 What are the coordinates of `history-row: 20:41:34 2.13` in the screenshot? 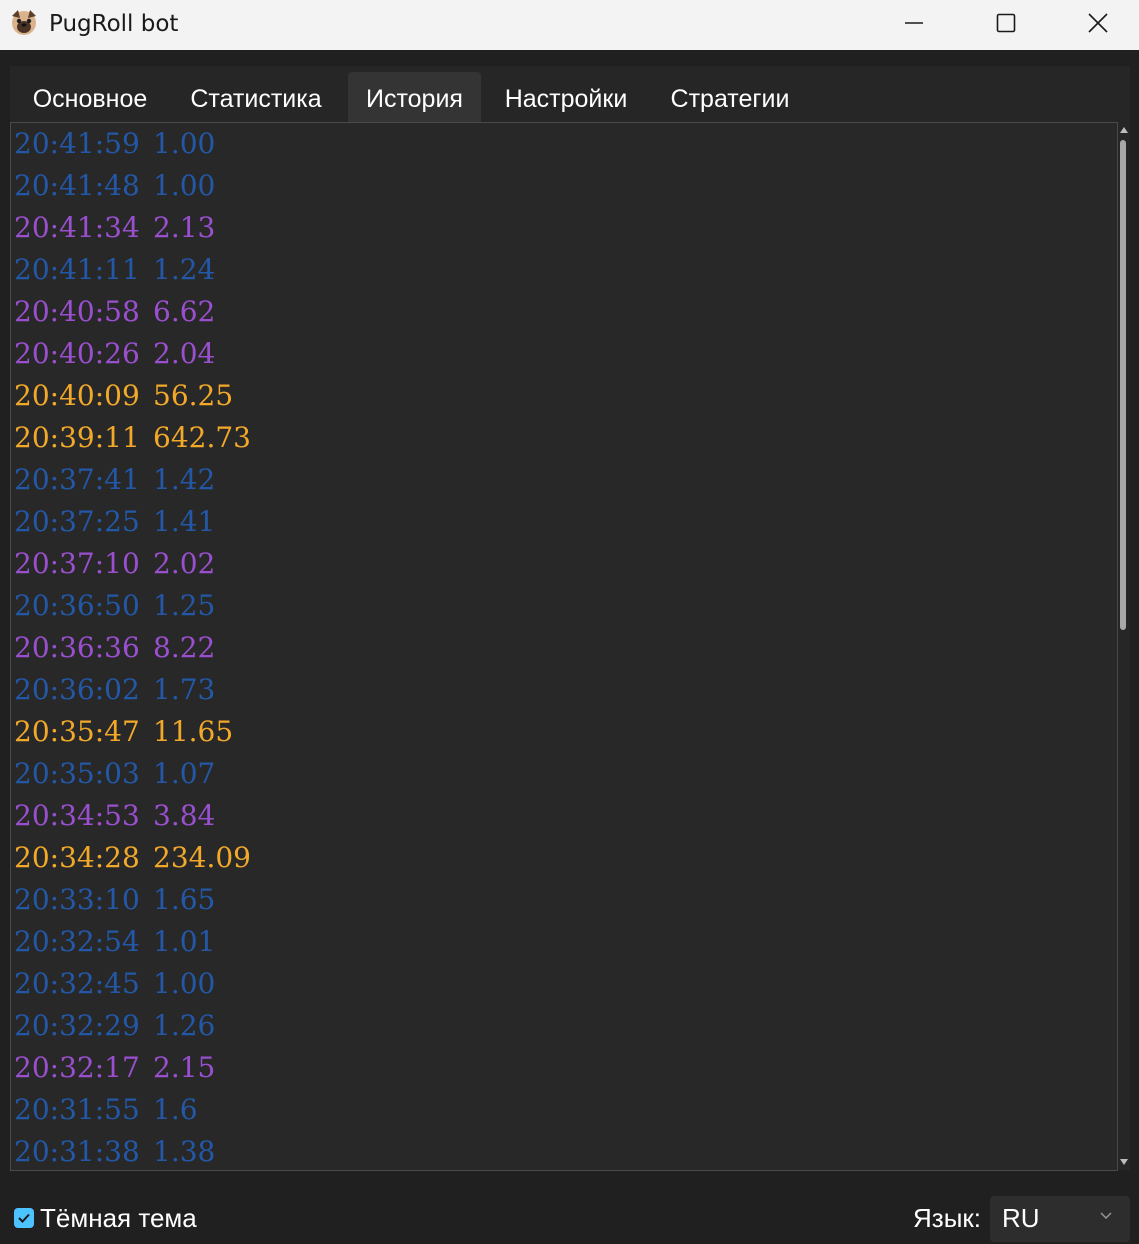 It's located at (114, 228).